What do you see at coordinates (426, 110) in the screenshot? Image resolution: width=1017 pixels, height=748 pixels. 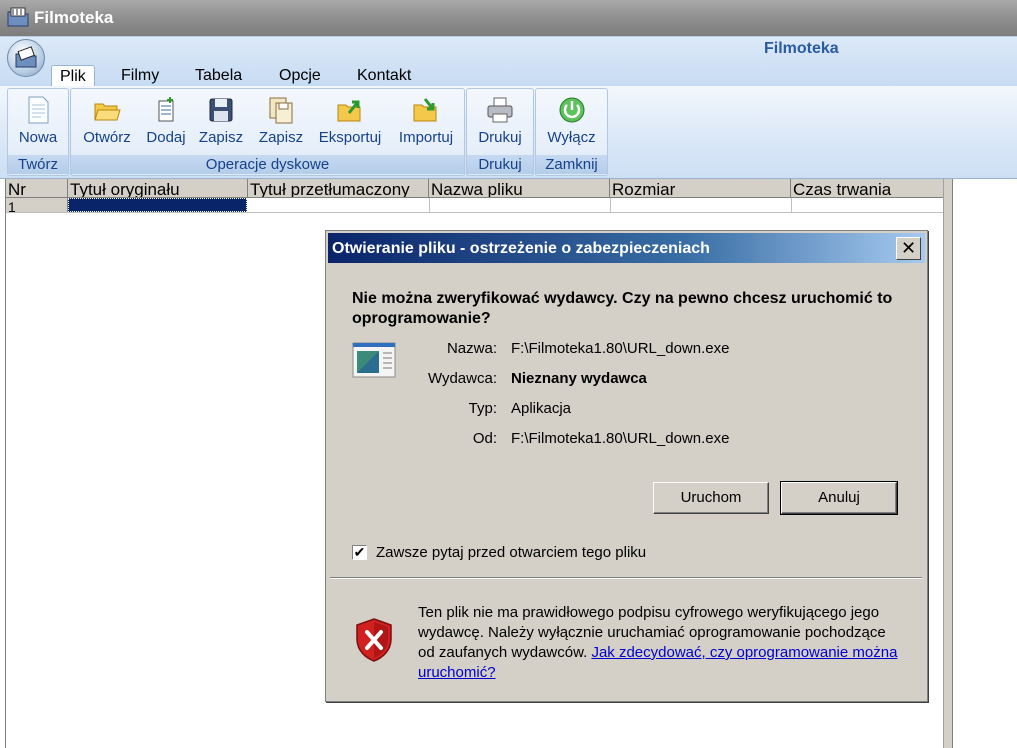 I see `folder-import-icon` at bounding box center [426, 110].